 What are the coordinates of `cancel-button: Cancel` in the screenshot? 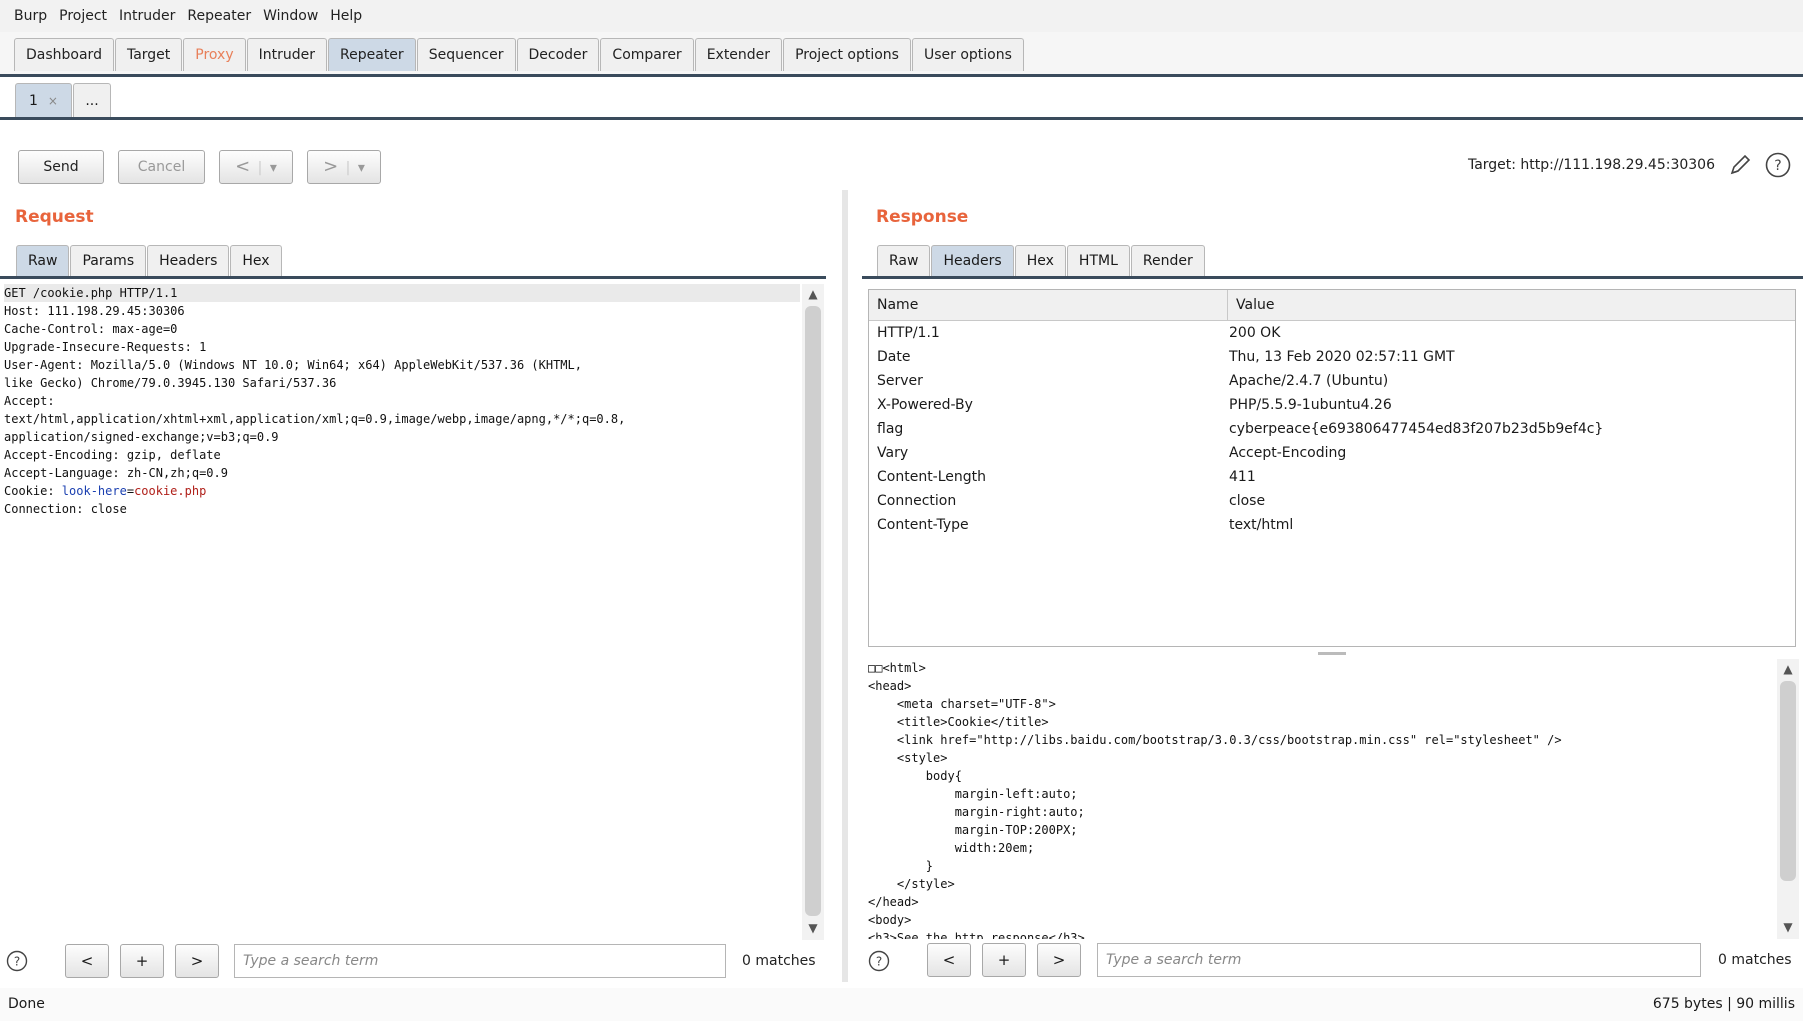 It's located at (161, 167).